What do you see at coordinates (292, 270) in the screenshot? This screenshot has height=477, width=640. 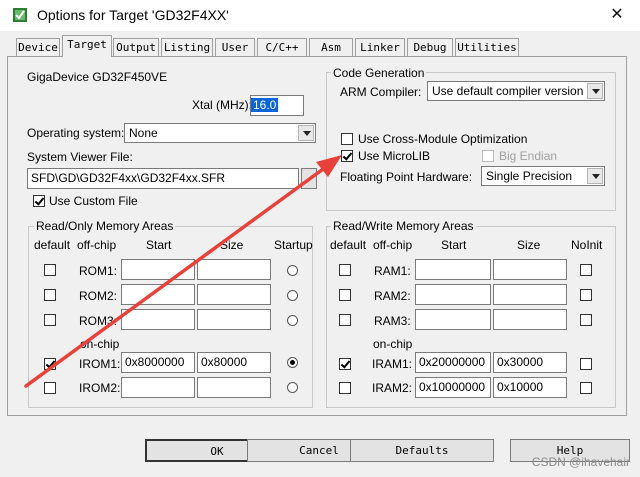 I see `rom1-startup-radio` at bounding box center [292, 270].